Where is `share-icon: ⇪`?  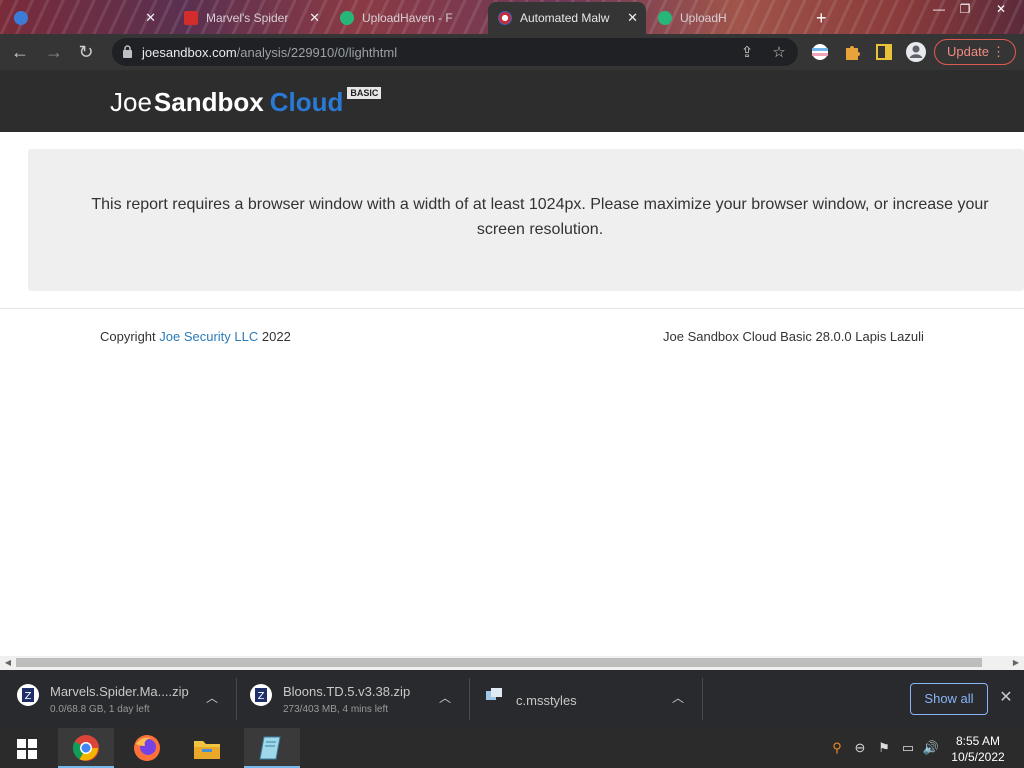 share-icon: ⇪ is located at coordinates (747, 53).